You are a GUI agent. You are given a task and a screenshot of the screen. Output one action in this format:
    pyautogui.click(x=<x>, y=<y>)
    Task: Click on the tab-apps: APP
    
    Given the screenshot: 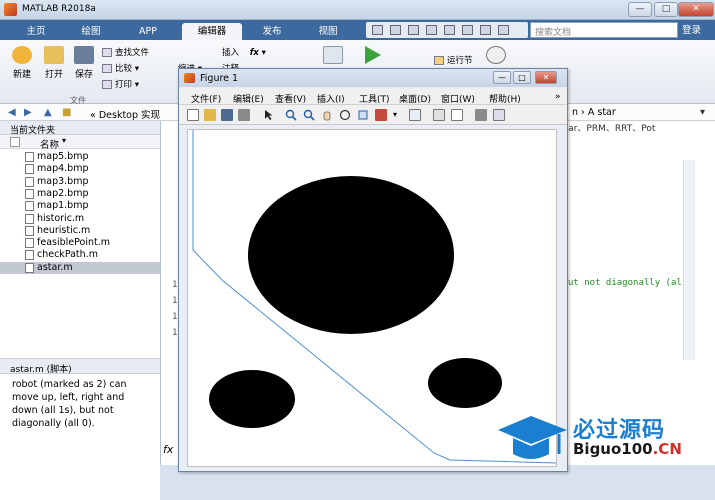 What is the action you would take?
    pyautogui.click(x=148, y=31)
    